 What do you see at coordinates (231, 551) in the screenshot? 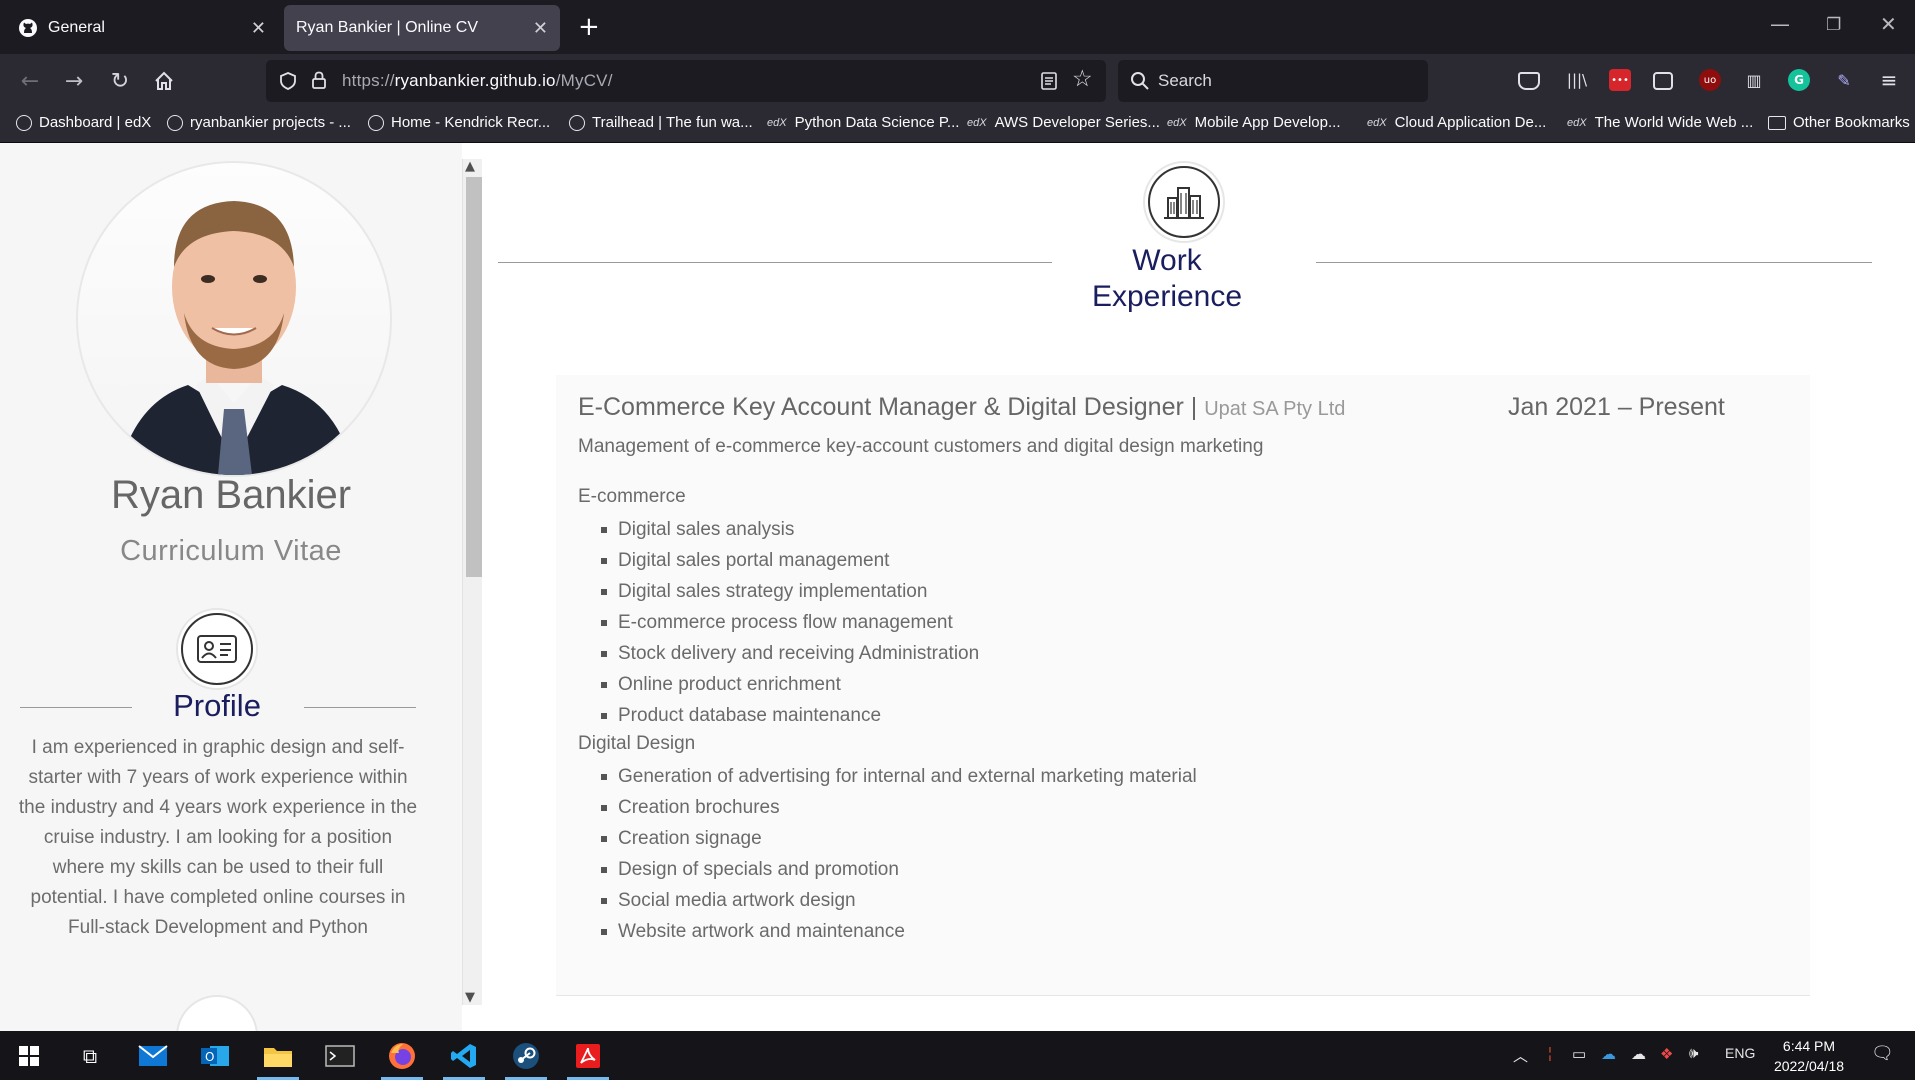
I see `cv-subtitle: Curriculum Vitae` at bounding box center [231, 551].